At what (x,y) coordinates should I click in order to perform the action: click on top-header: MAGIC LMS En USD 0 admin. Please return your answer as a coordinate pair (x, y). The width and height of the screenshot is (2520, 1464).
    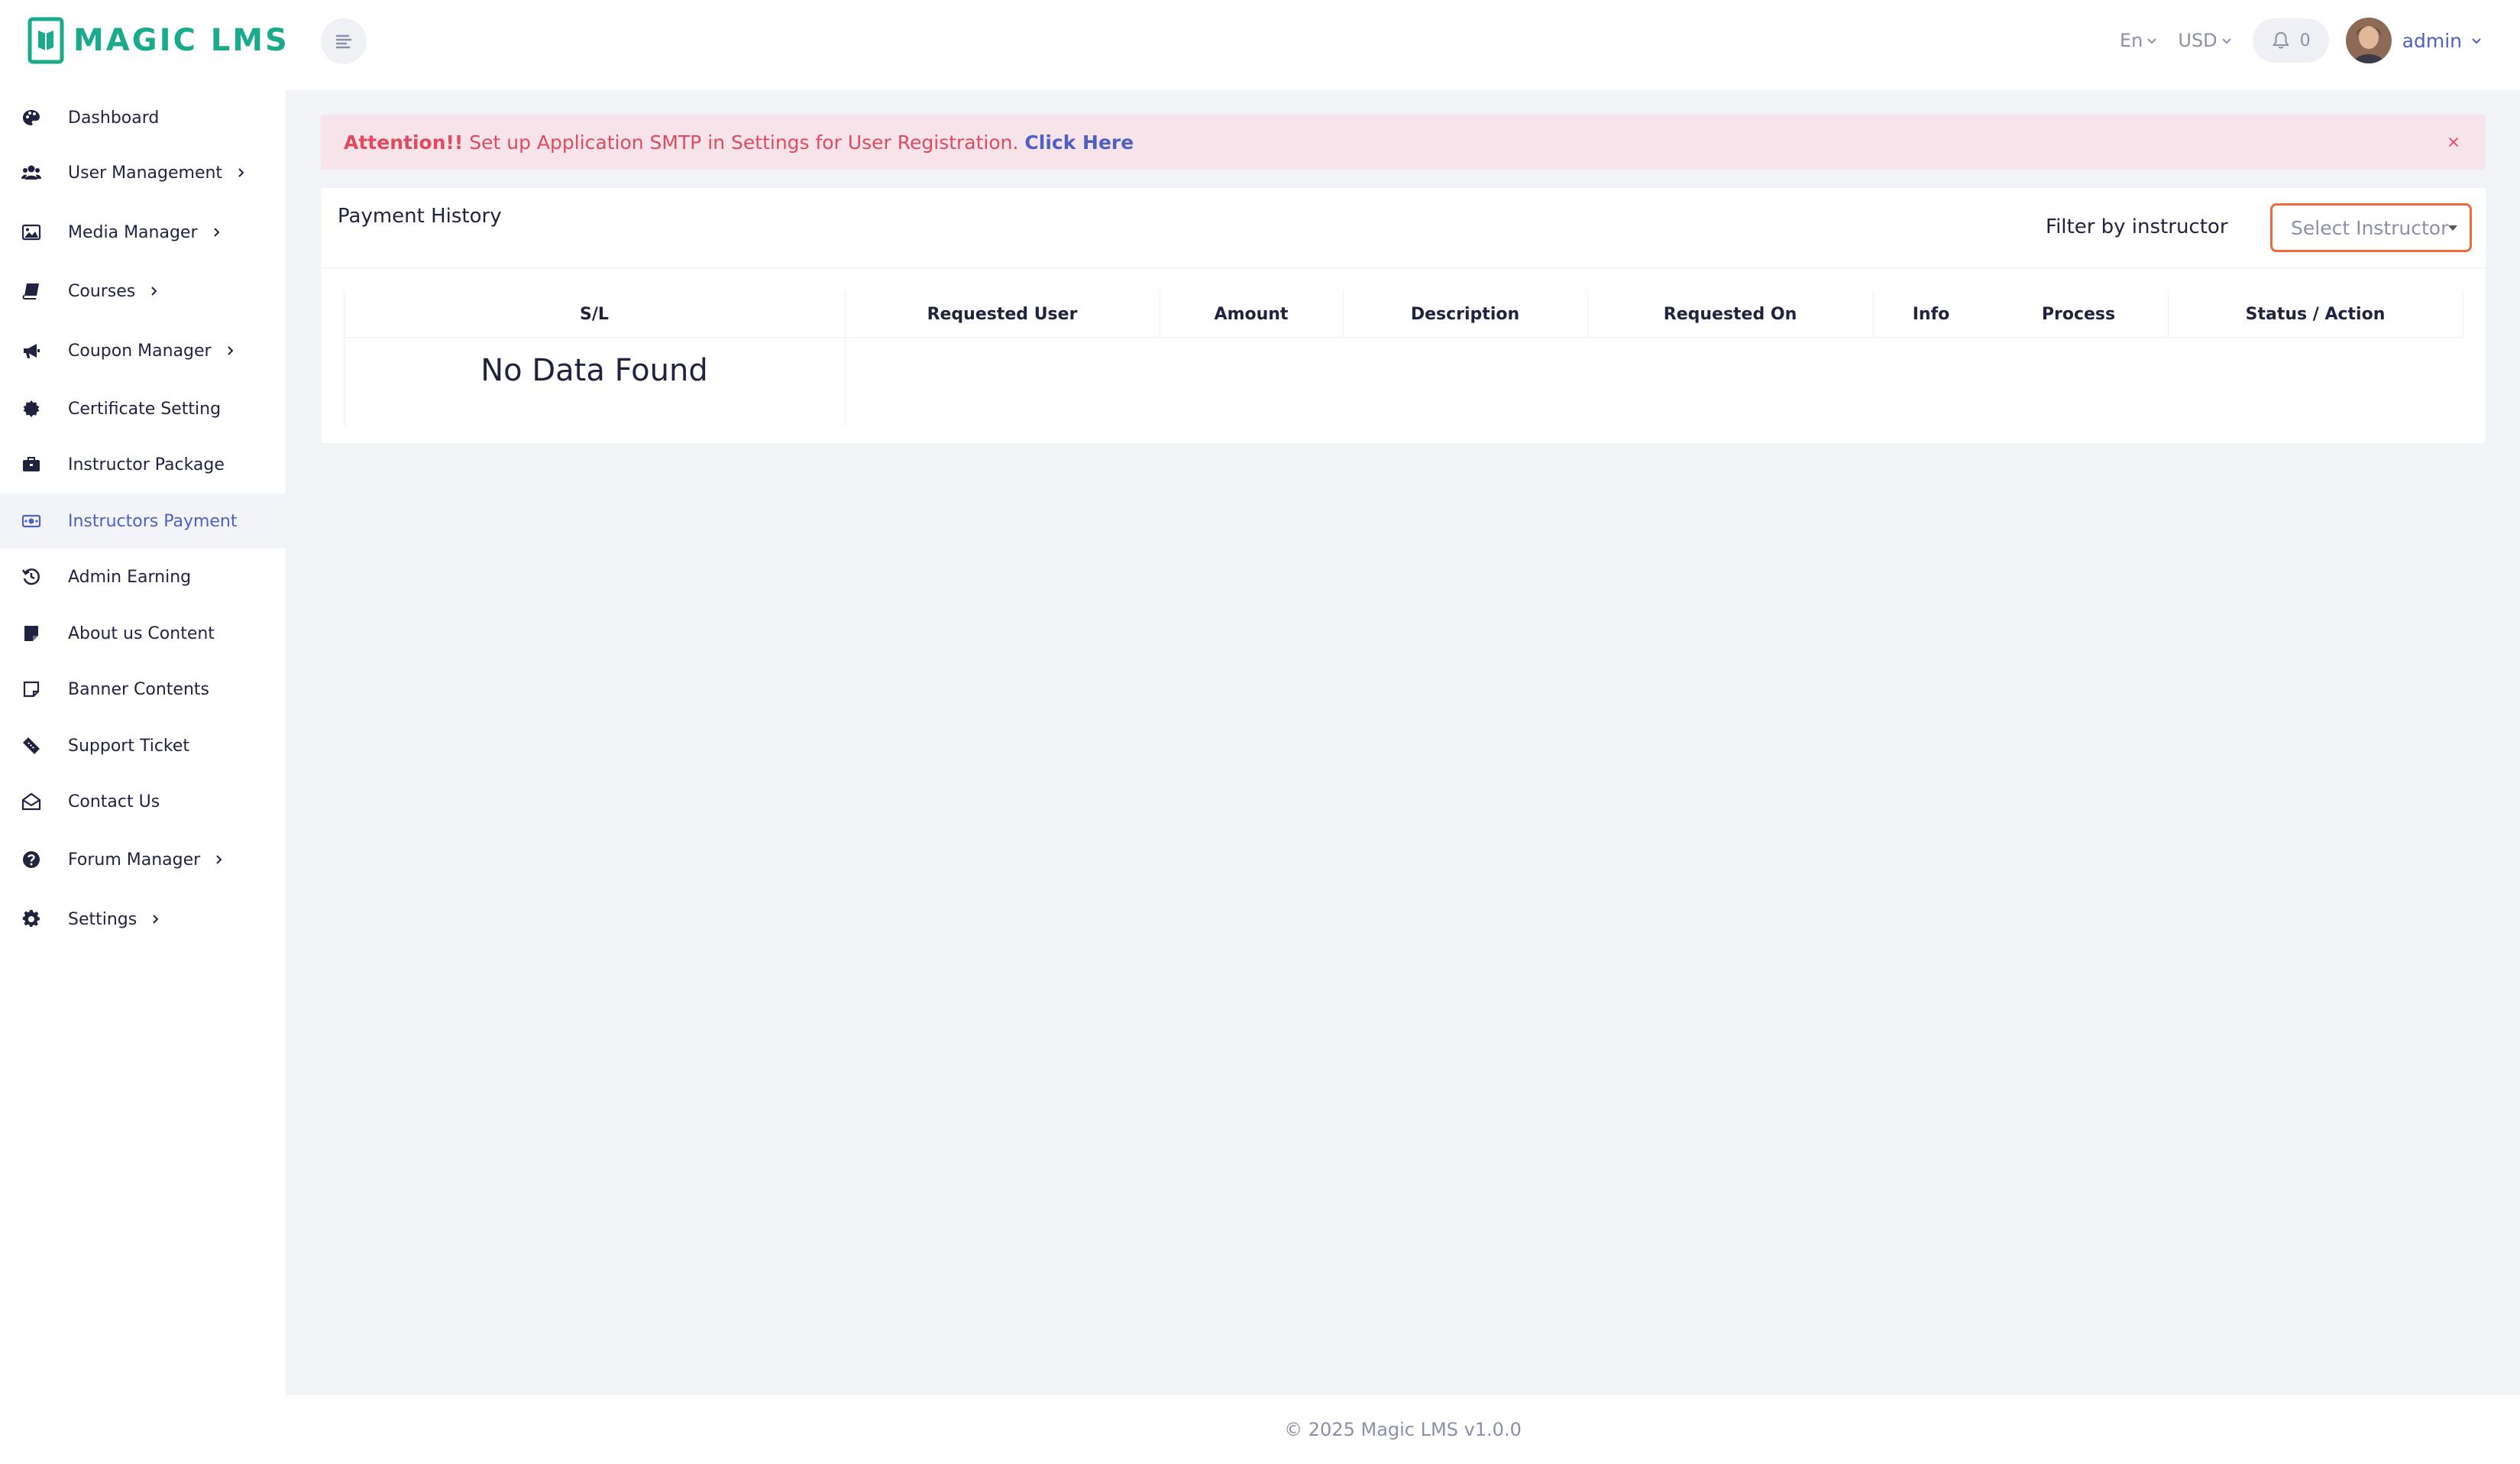
    Looking at the image, I should click on (1260, 45).